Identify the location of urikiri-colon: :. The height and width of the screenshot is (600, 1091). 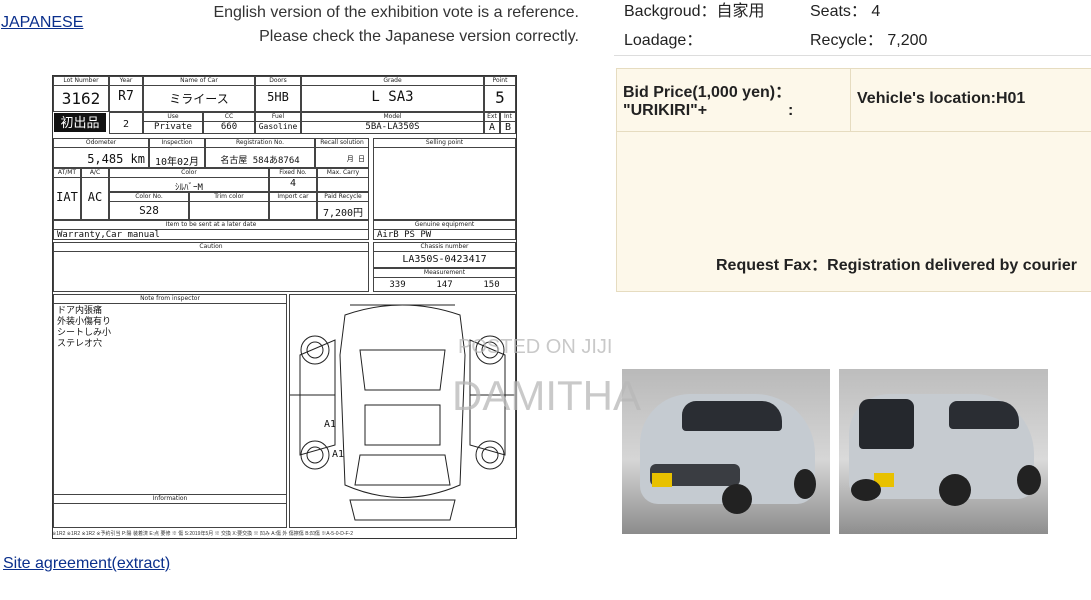
(791, 110).